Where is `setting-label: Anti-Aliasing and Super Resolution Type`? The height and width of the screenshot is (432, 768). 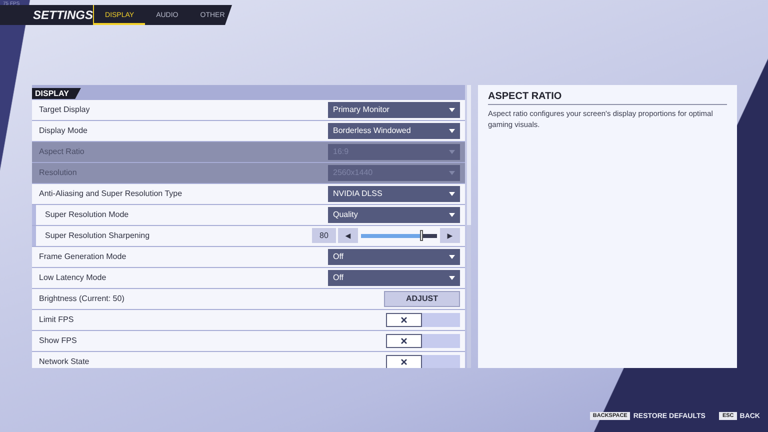
setting-label: Anti-Aliasing and Super Resolution Type is located at coordinates (110, 193).